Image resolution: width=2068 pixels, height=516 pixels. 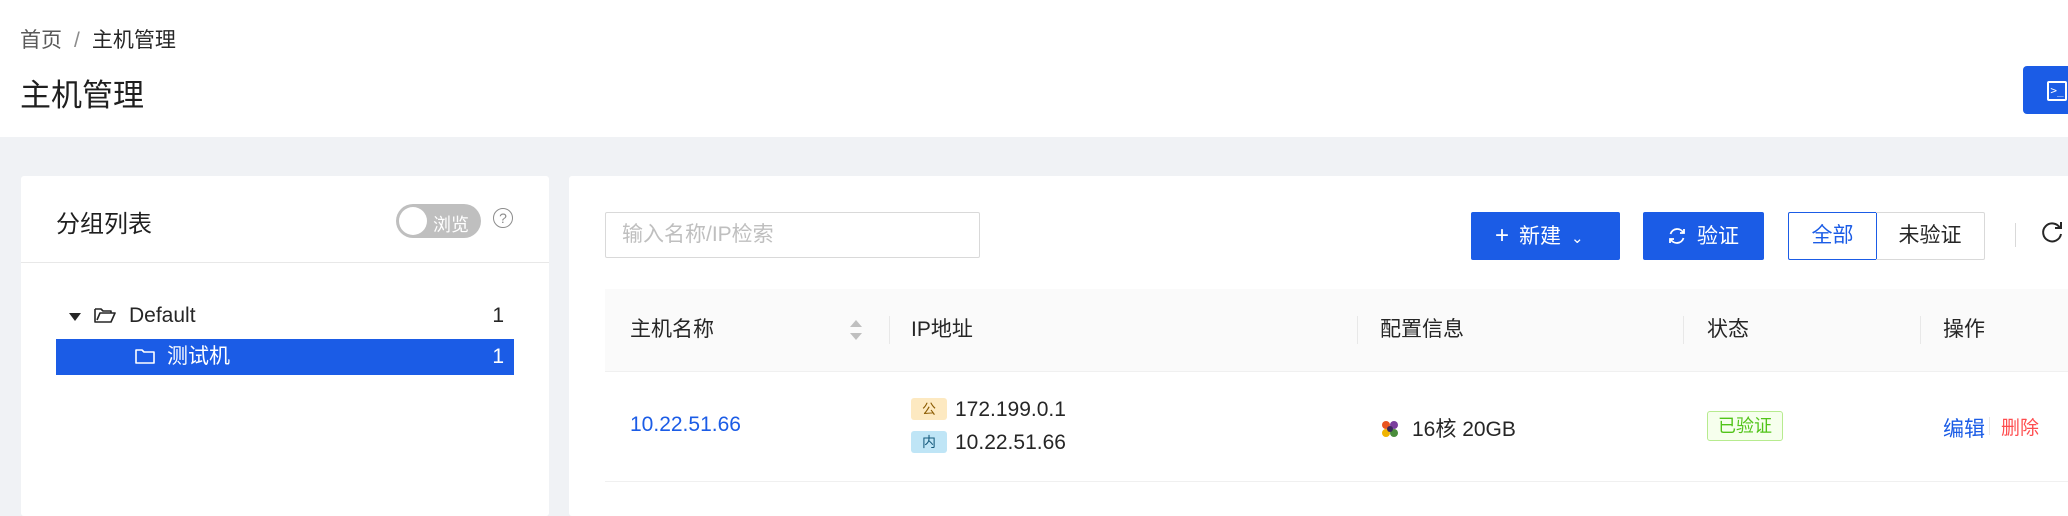 What do you see at coordinates (1540, 236) in the screenshot?
I see `new-button-label: 新建` at bounding box center [1540, 236].